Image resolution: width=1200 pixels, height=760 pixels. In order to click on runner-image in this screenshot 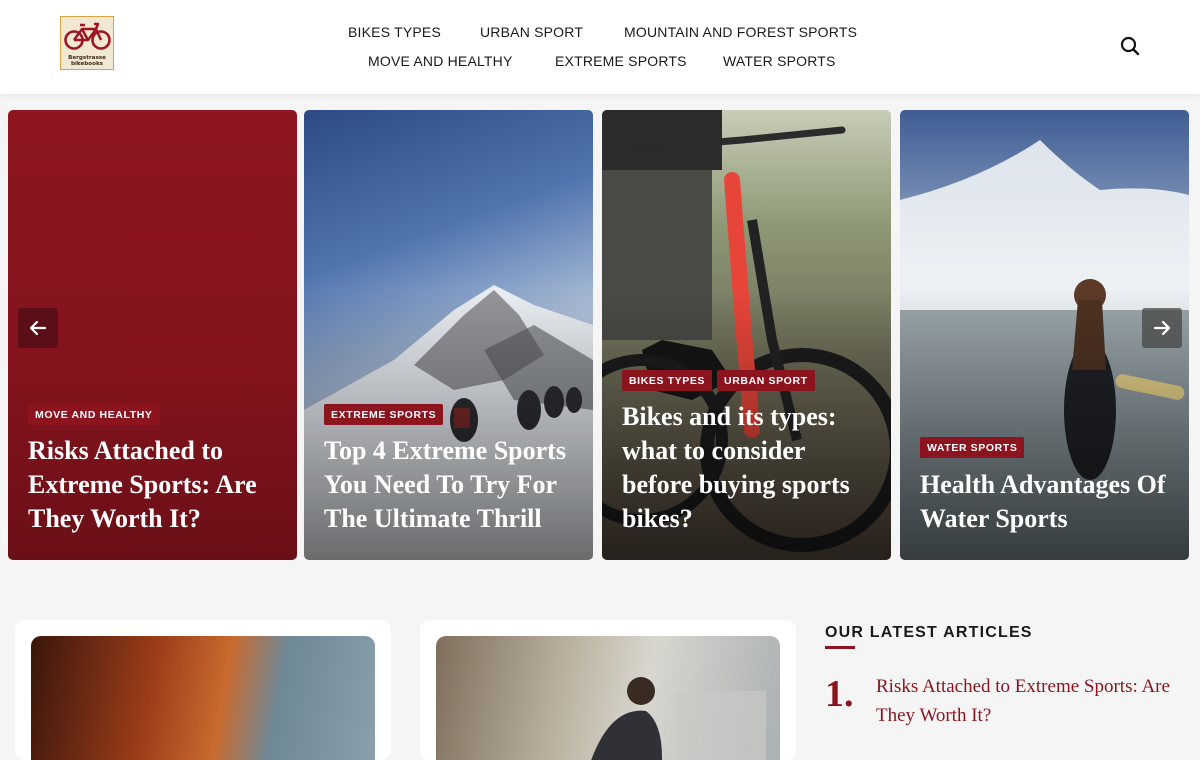, I will do `click(608, 698)`.